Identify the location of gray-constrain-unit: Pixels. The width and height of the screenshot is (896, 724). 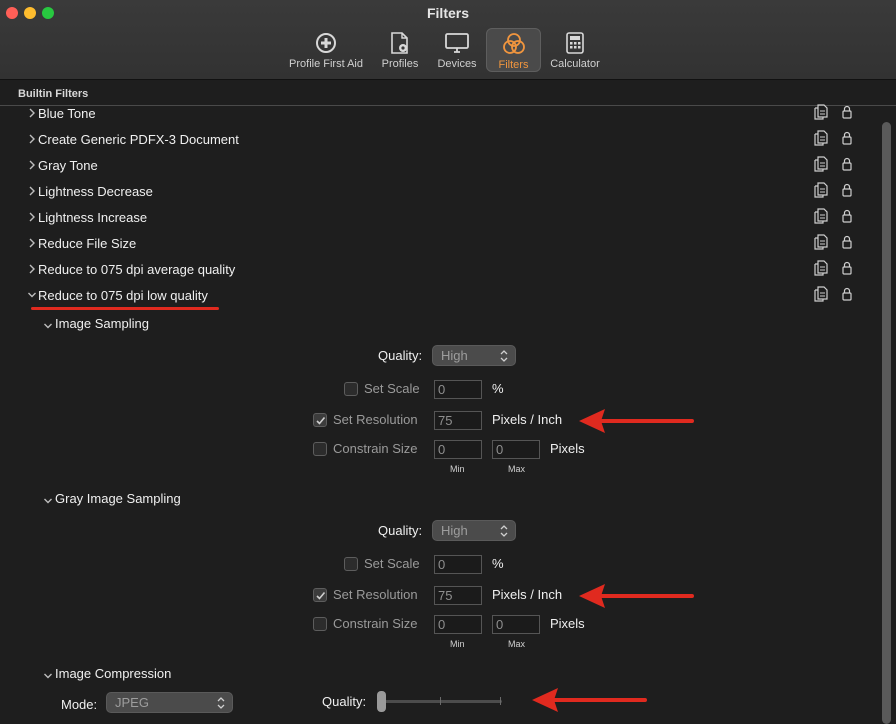
(567, 623).